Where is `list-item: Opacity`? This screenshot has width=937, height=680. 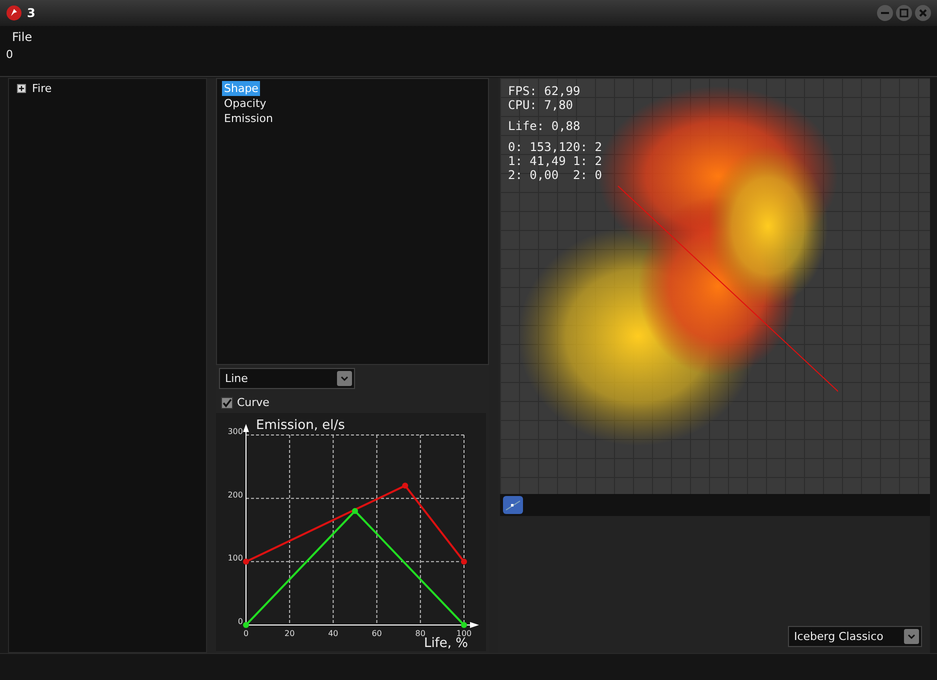 list-item: Opacity is located at coordinates (245, 103).